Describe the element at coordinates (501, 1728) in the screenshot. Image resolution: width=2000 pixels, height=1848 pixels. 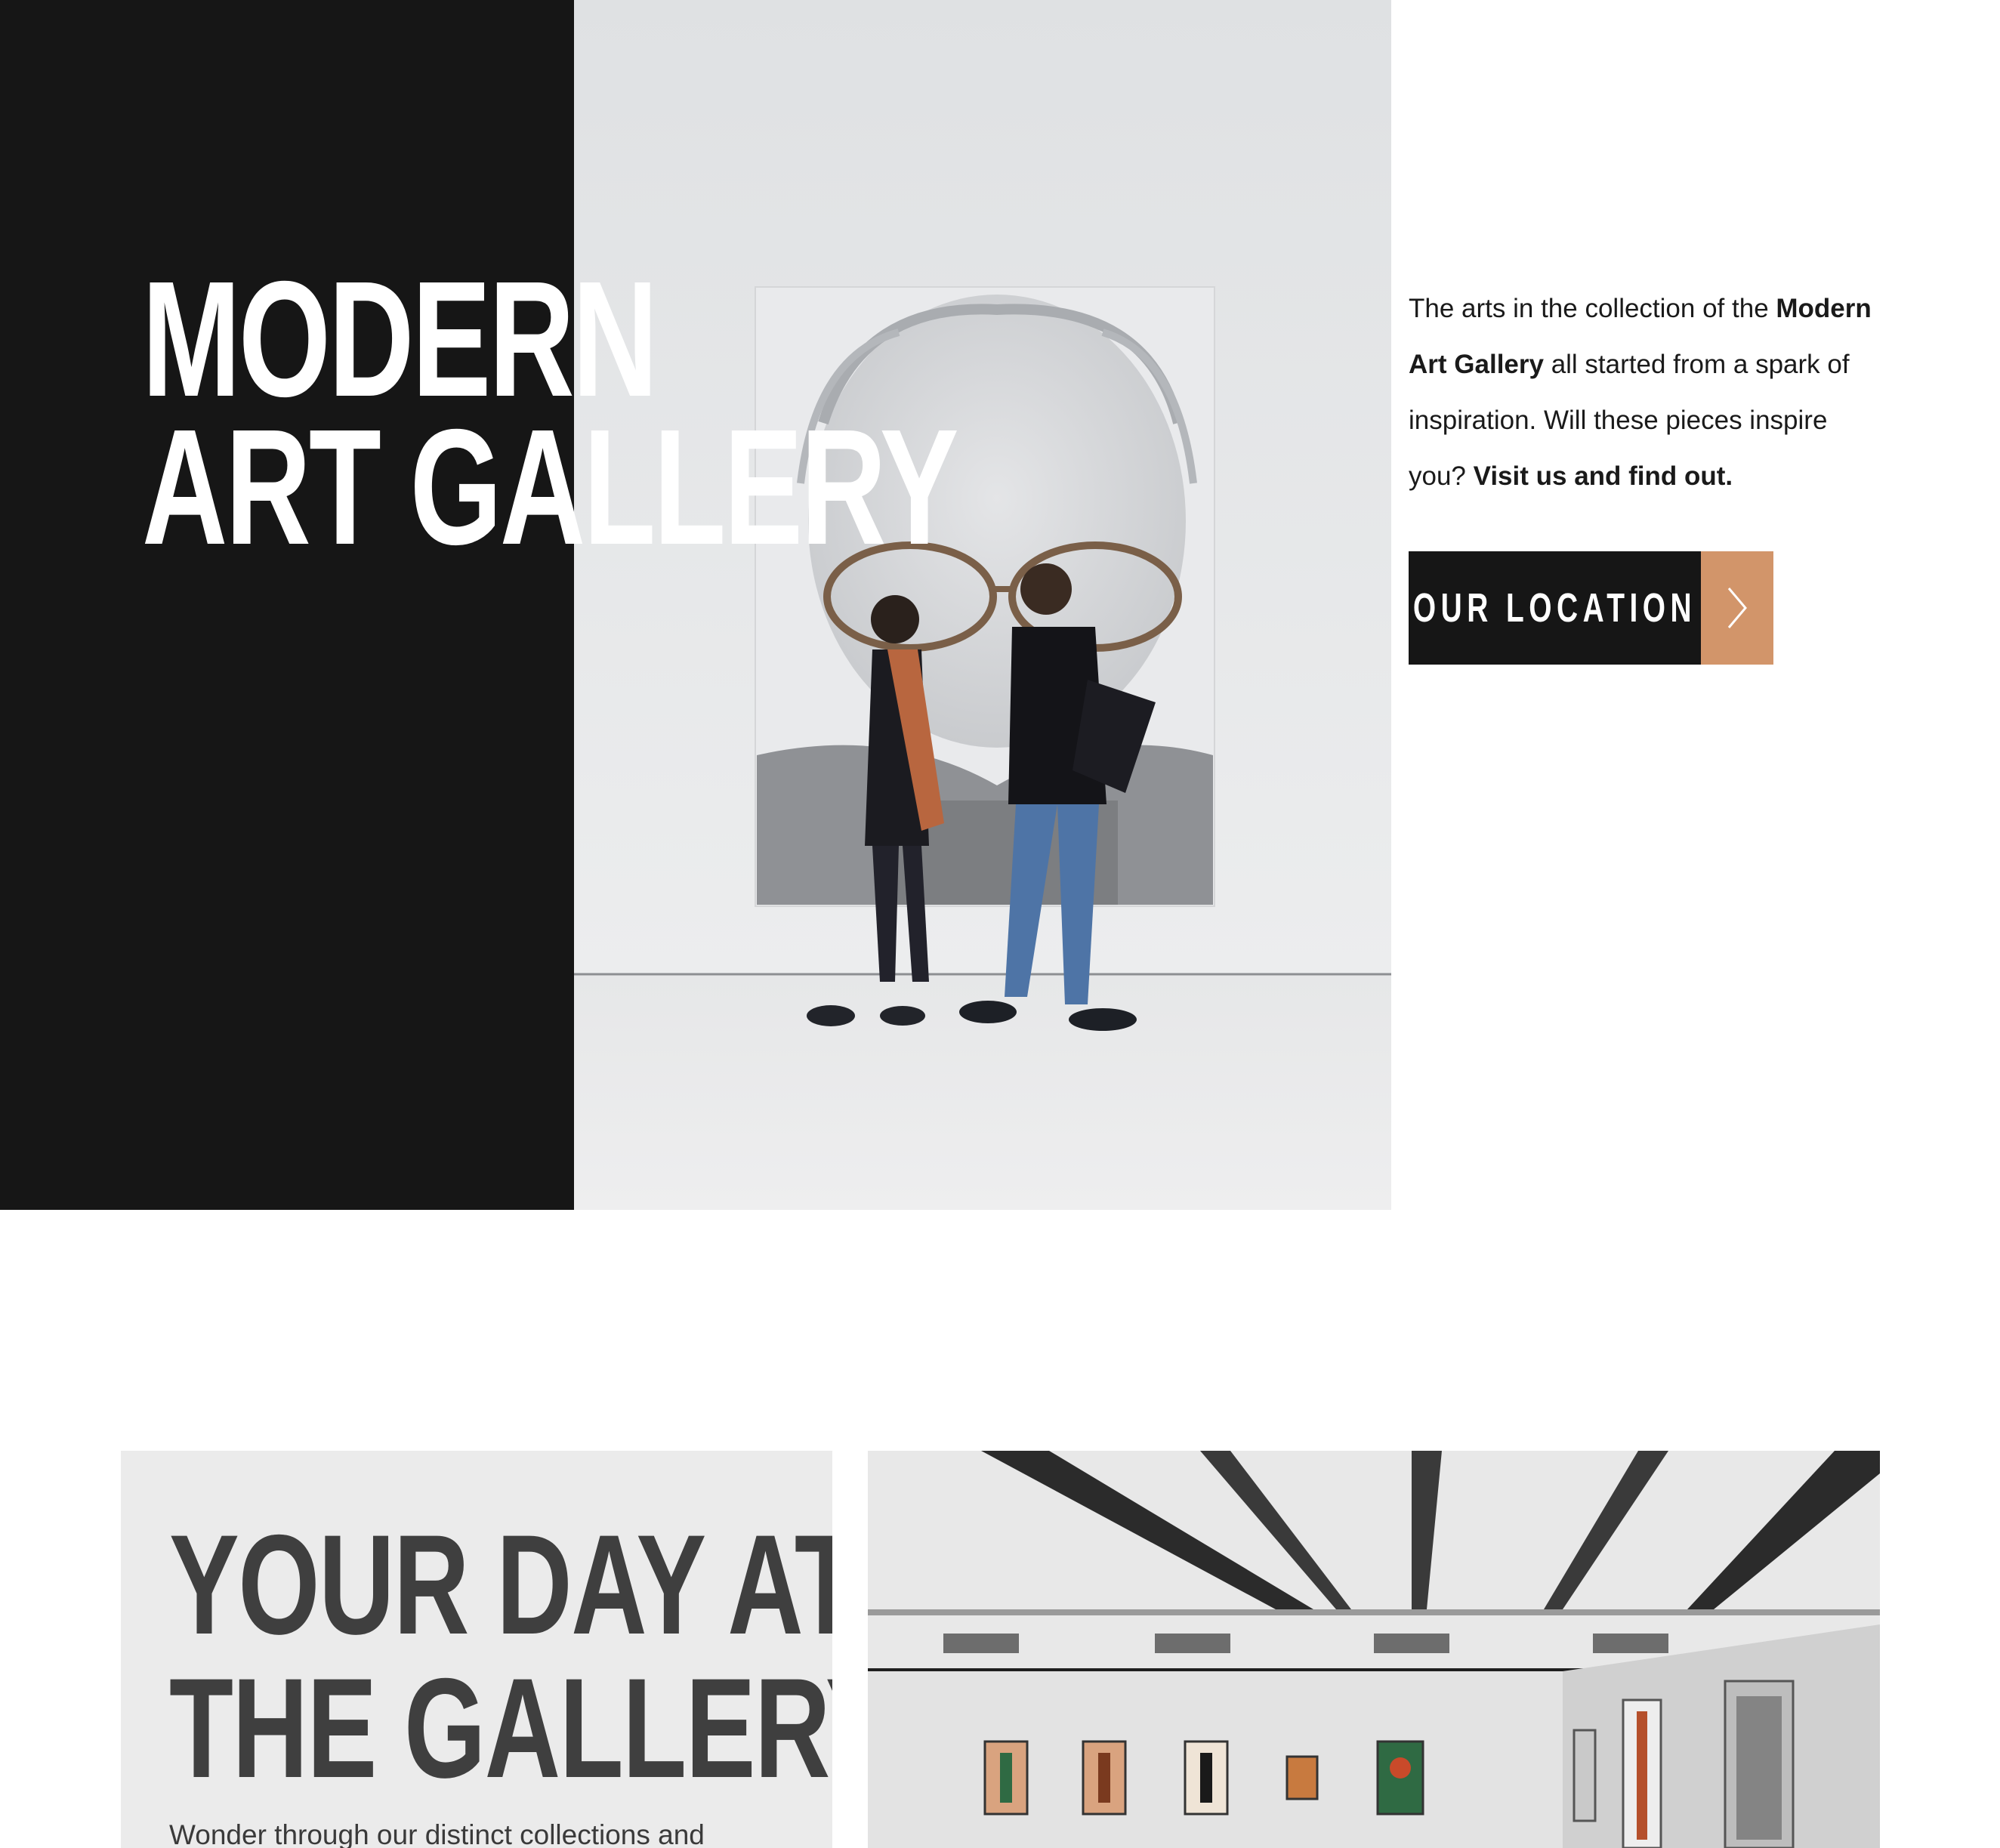
I see `day-title-line2: THE GALLERY` at that location.